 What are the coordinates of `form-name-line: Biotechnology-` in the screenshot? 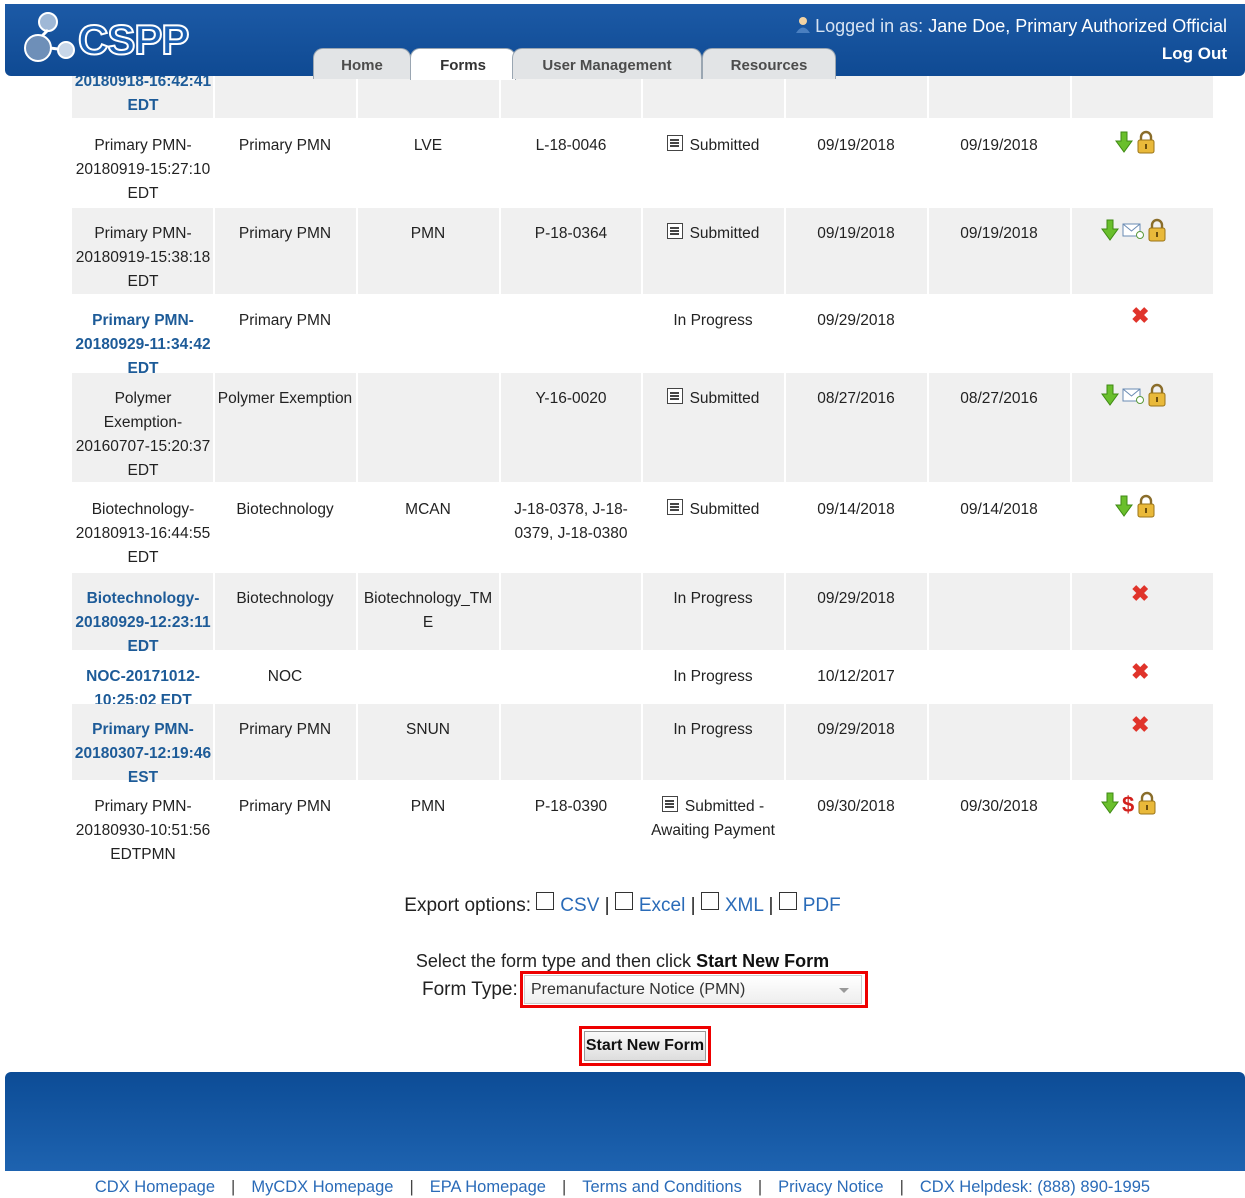 It's located at (143, 598).